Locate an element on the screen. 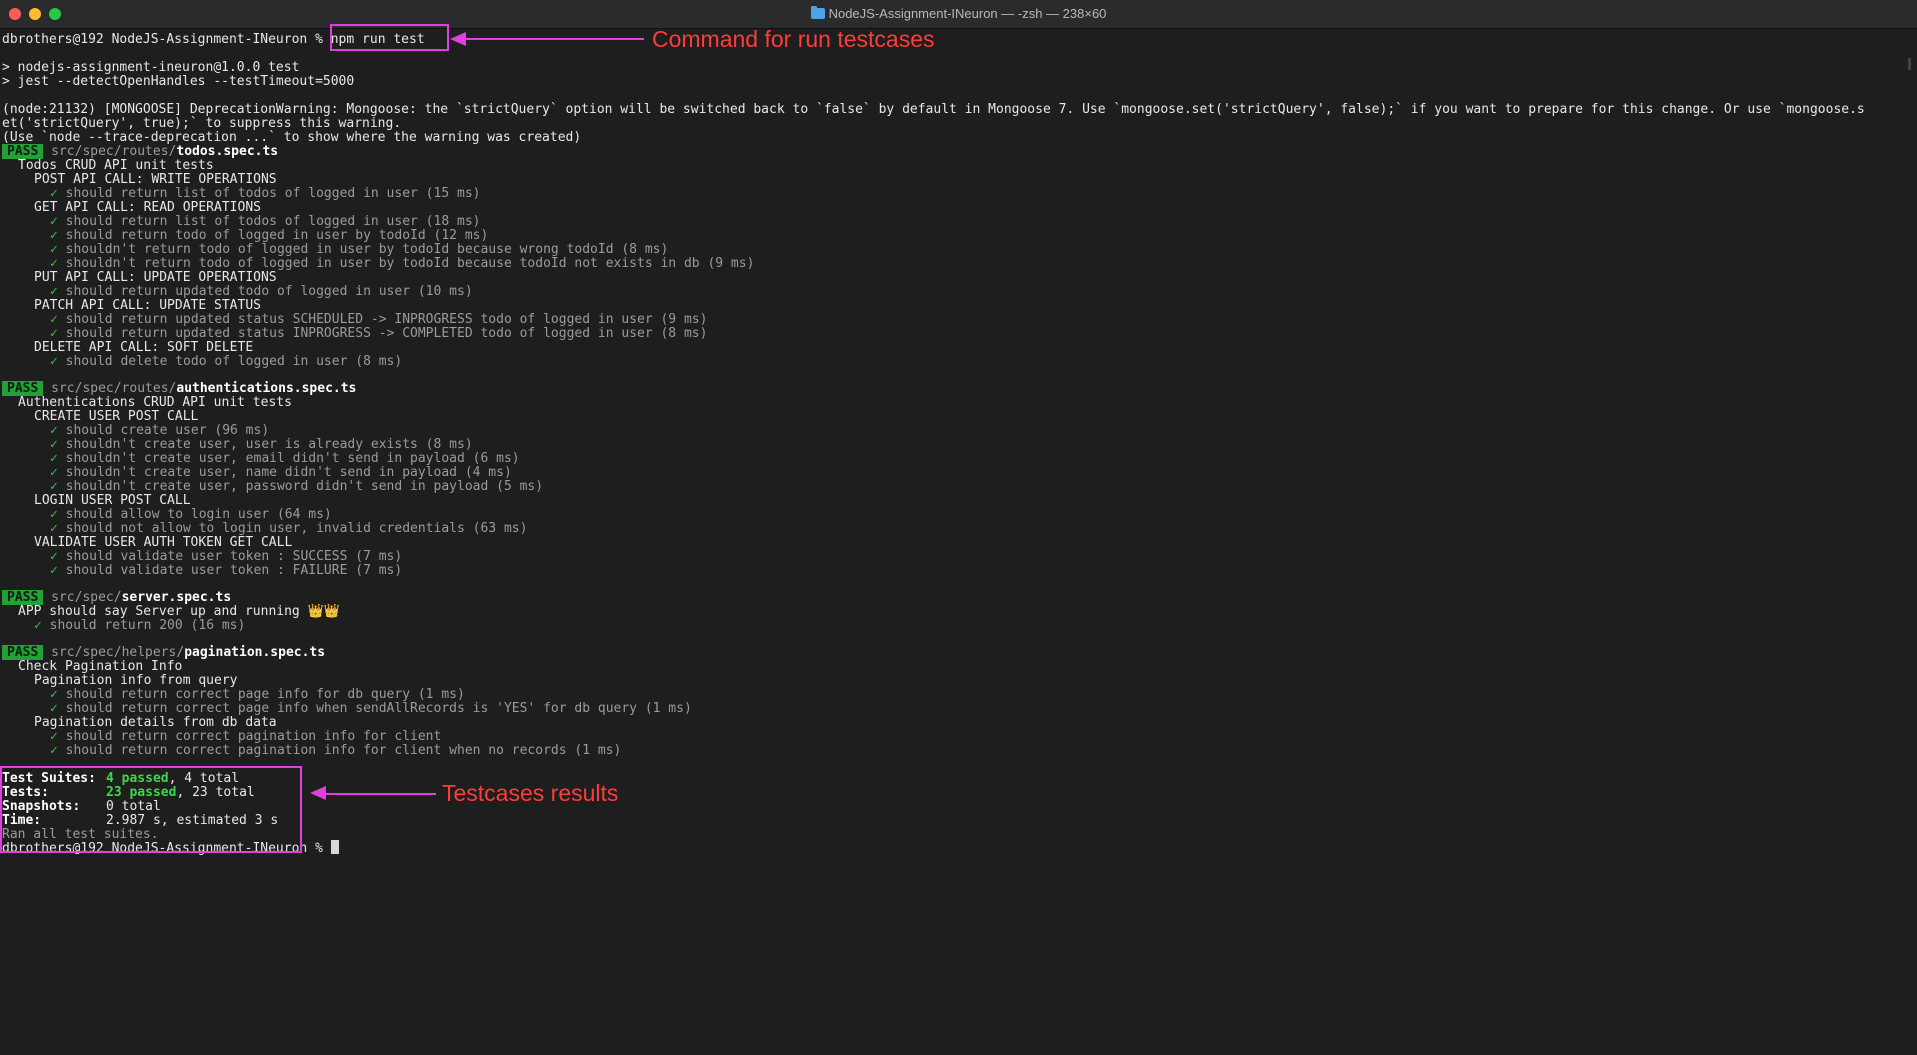  command-arrow-head is located at coordinates (458, 39).